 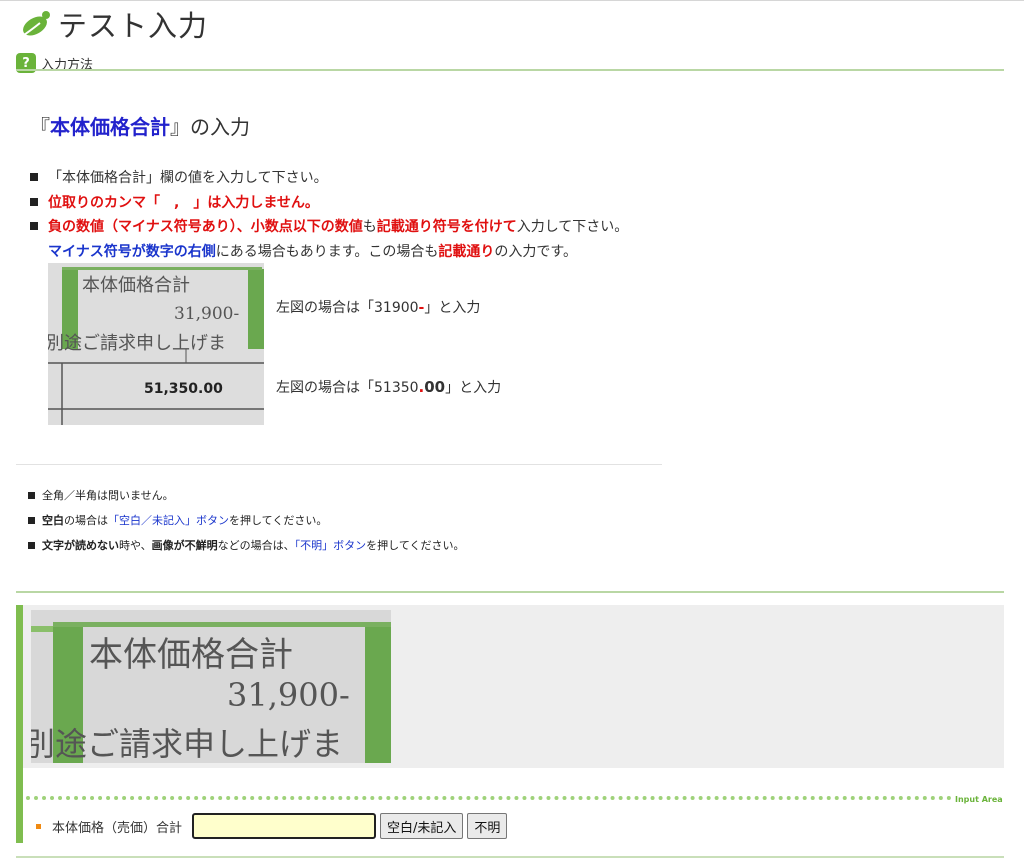 I want to click on instruction-2: 位取りのカンマ「 , 」は入力しません。, so click(x=350, y=202).